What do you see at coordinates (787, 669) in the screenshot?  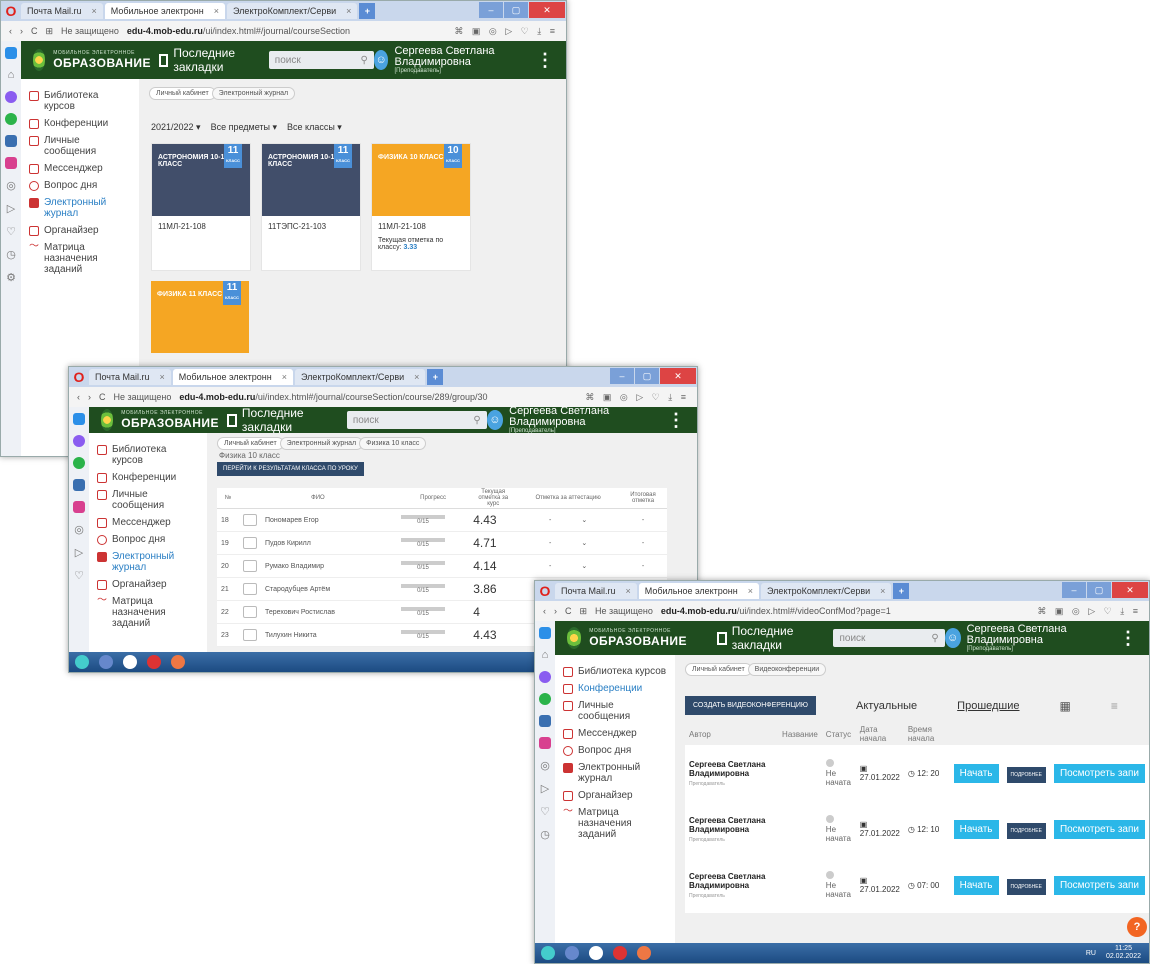 I see `breadcrumb-item: Видеоконференции` at bounding box center [787, 669].